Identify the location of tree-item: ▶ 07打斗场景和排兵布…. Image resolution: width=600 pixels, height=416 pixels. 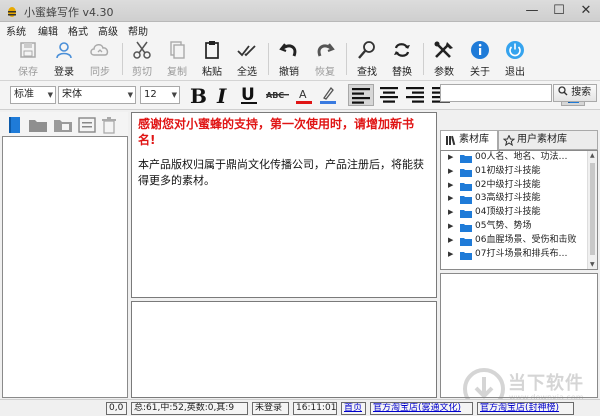
(519, 255).